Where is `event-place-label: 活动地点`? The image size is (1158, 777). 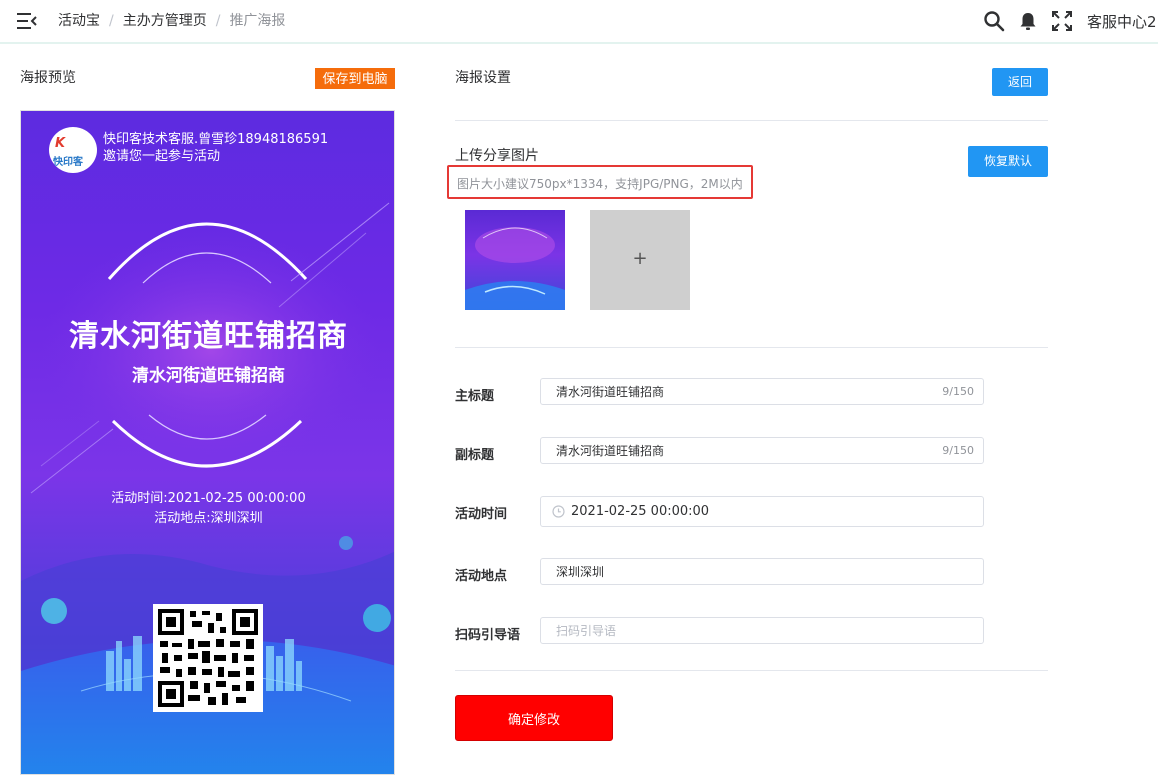
event-place-label: 活动地点 is located at coordinates (481, 576).